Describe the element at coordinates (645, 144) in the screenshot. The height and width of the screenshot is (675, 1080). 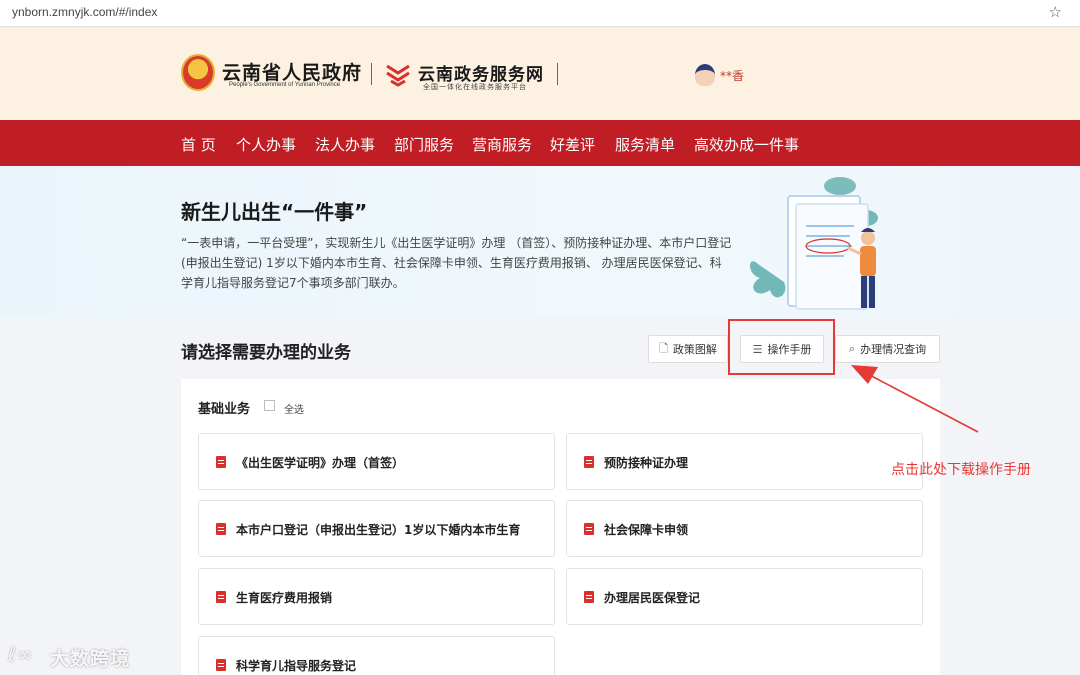
I see `nav-item-service-list: 服务清单` at that location.